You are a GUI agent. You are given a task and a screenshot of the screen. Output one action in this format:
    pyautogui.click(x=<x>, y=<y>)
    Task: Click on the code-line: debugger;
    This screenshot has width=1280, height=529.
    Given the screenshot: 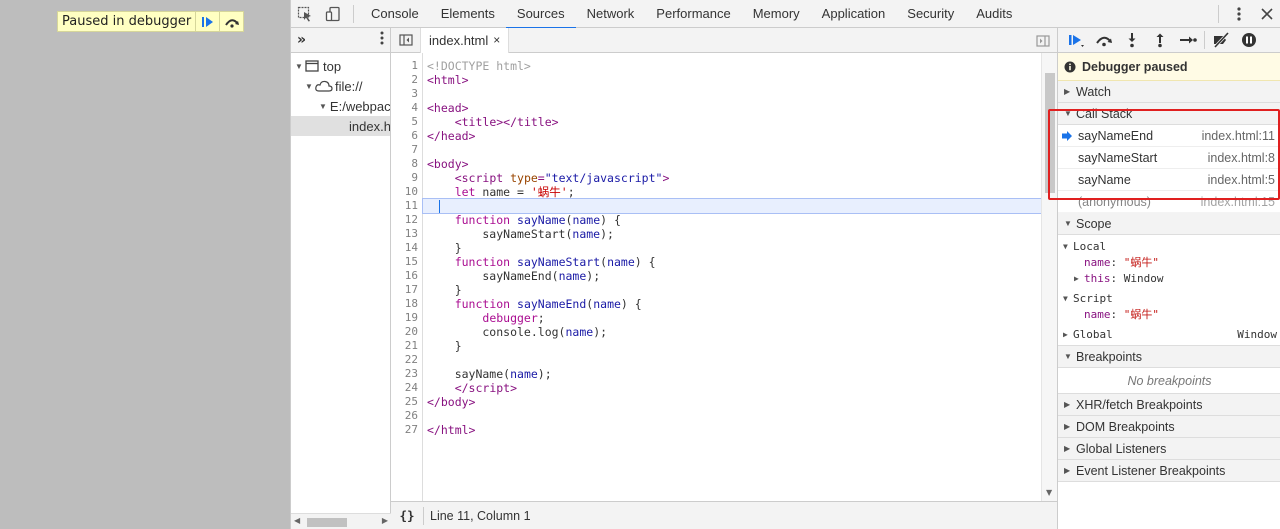 What is the action you would take?
    pyautogui.click(x=732, y=318)
    